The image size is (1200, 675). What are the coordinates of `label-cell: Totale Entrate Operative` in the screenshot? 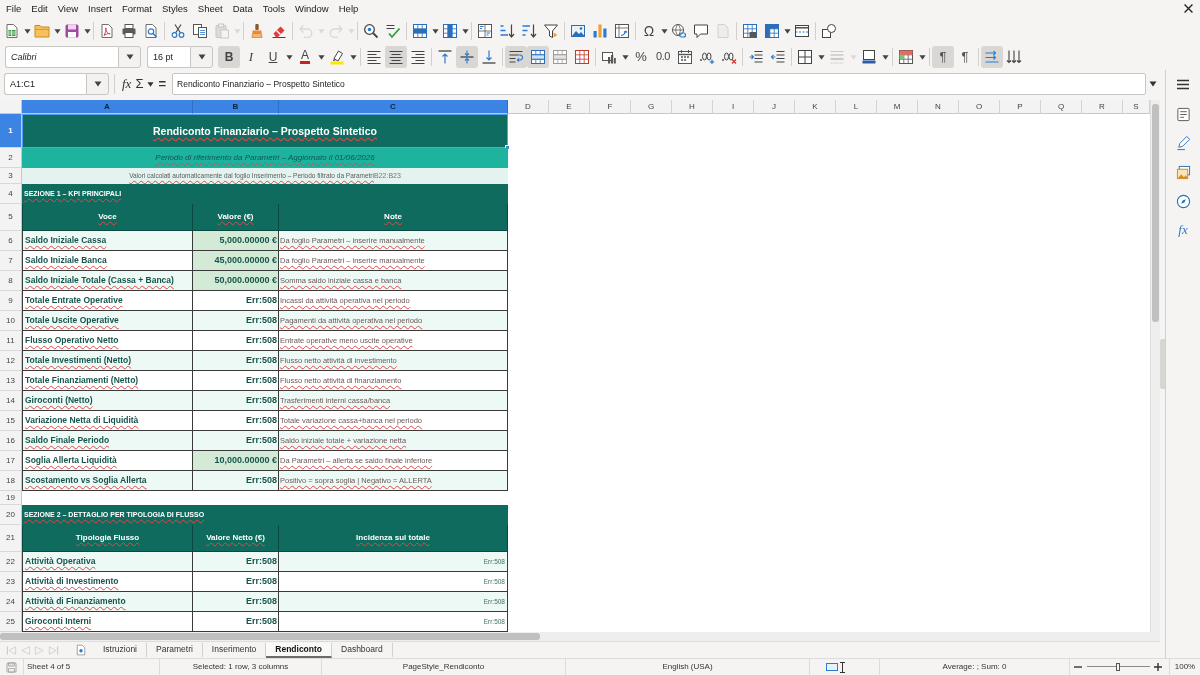 It's located at (107, 301).